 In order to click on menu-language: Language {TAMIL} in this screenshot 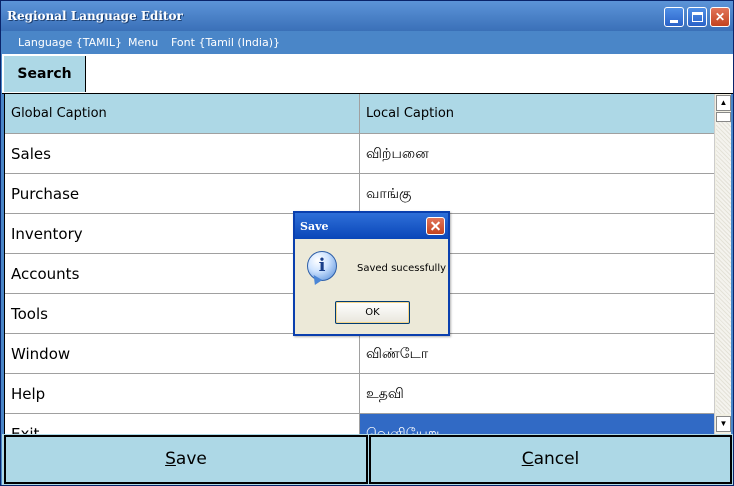, I will do `click(70, 42)`.